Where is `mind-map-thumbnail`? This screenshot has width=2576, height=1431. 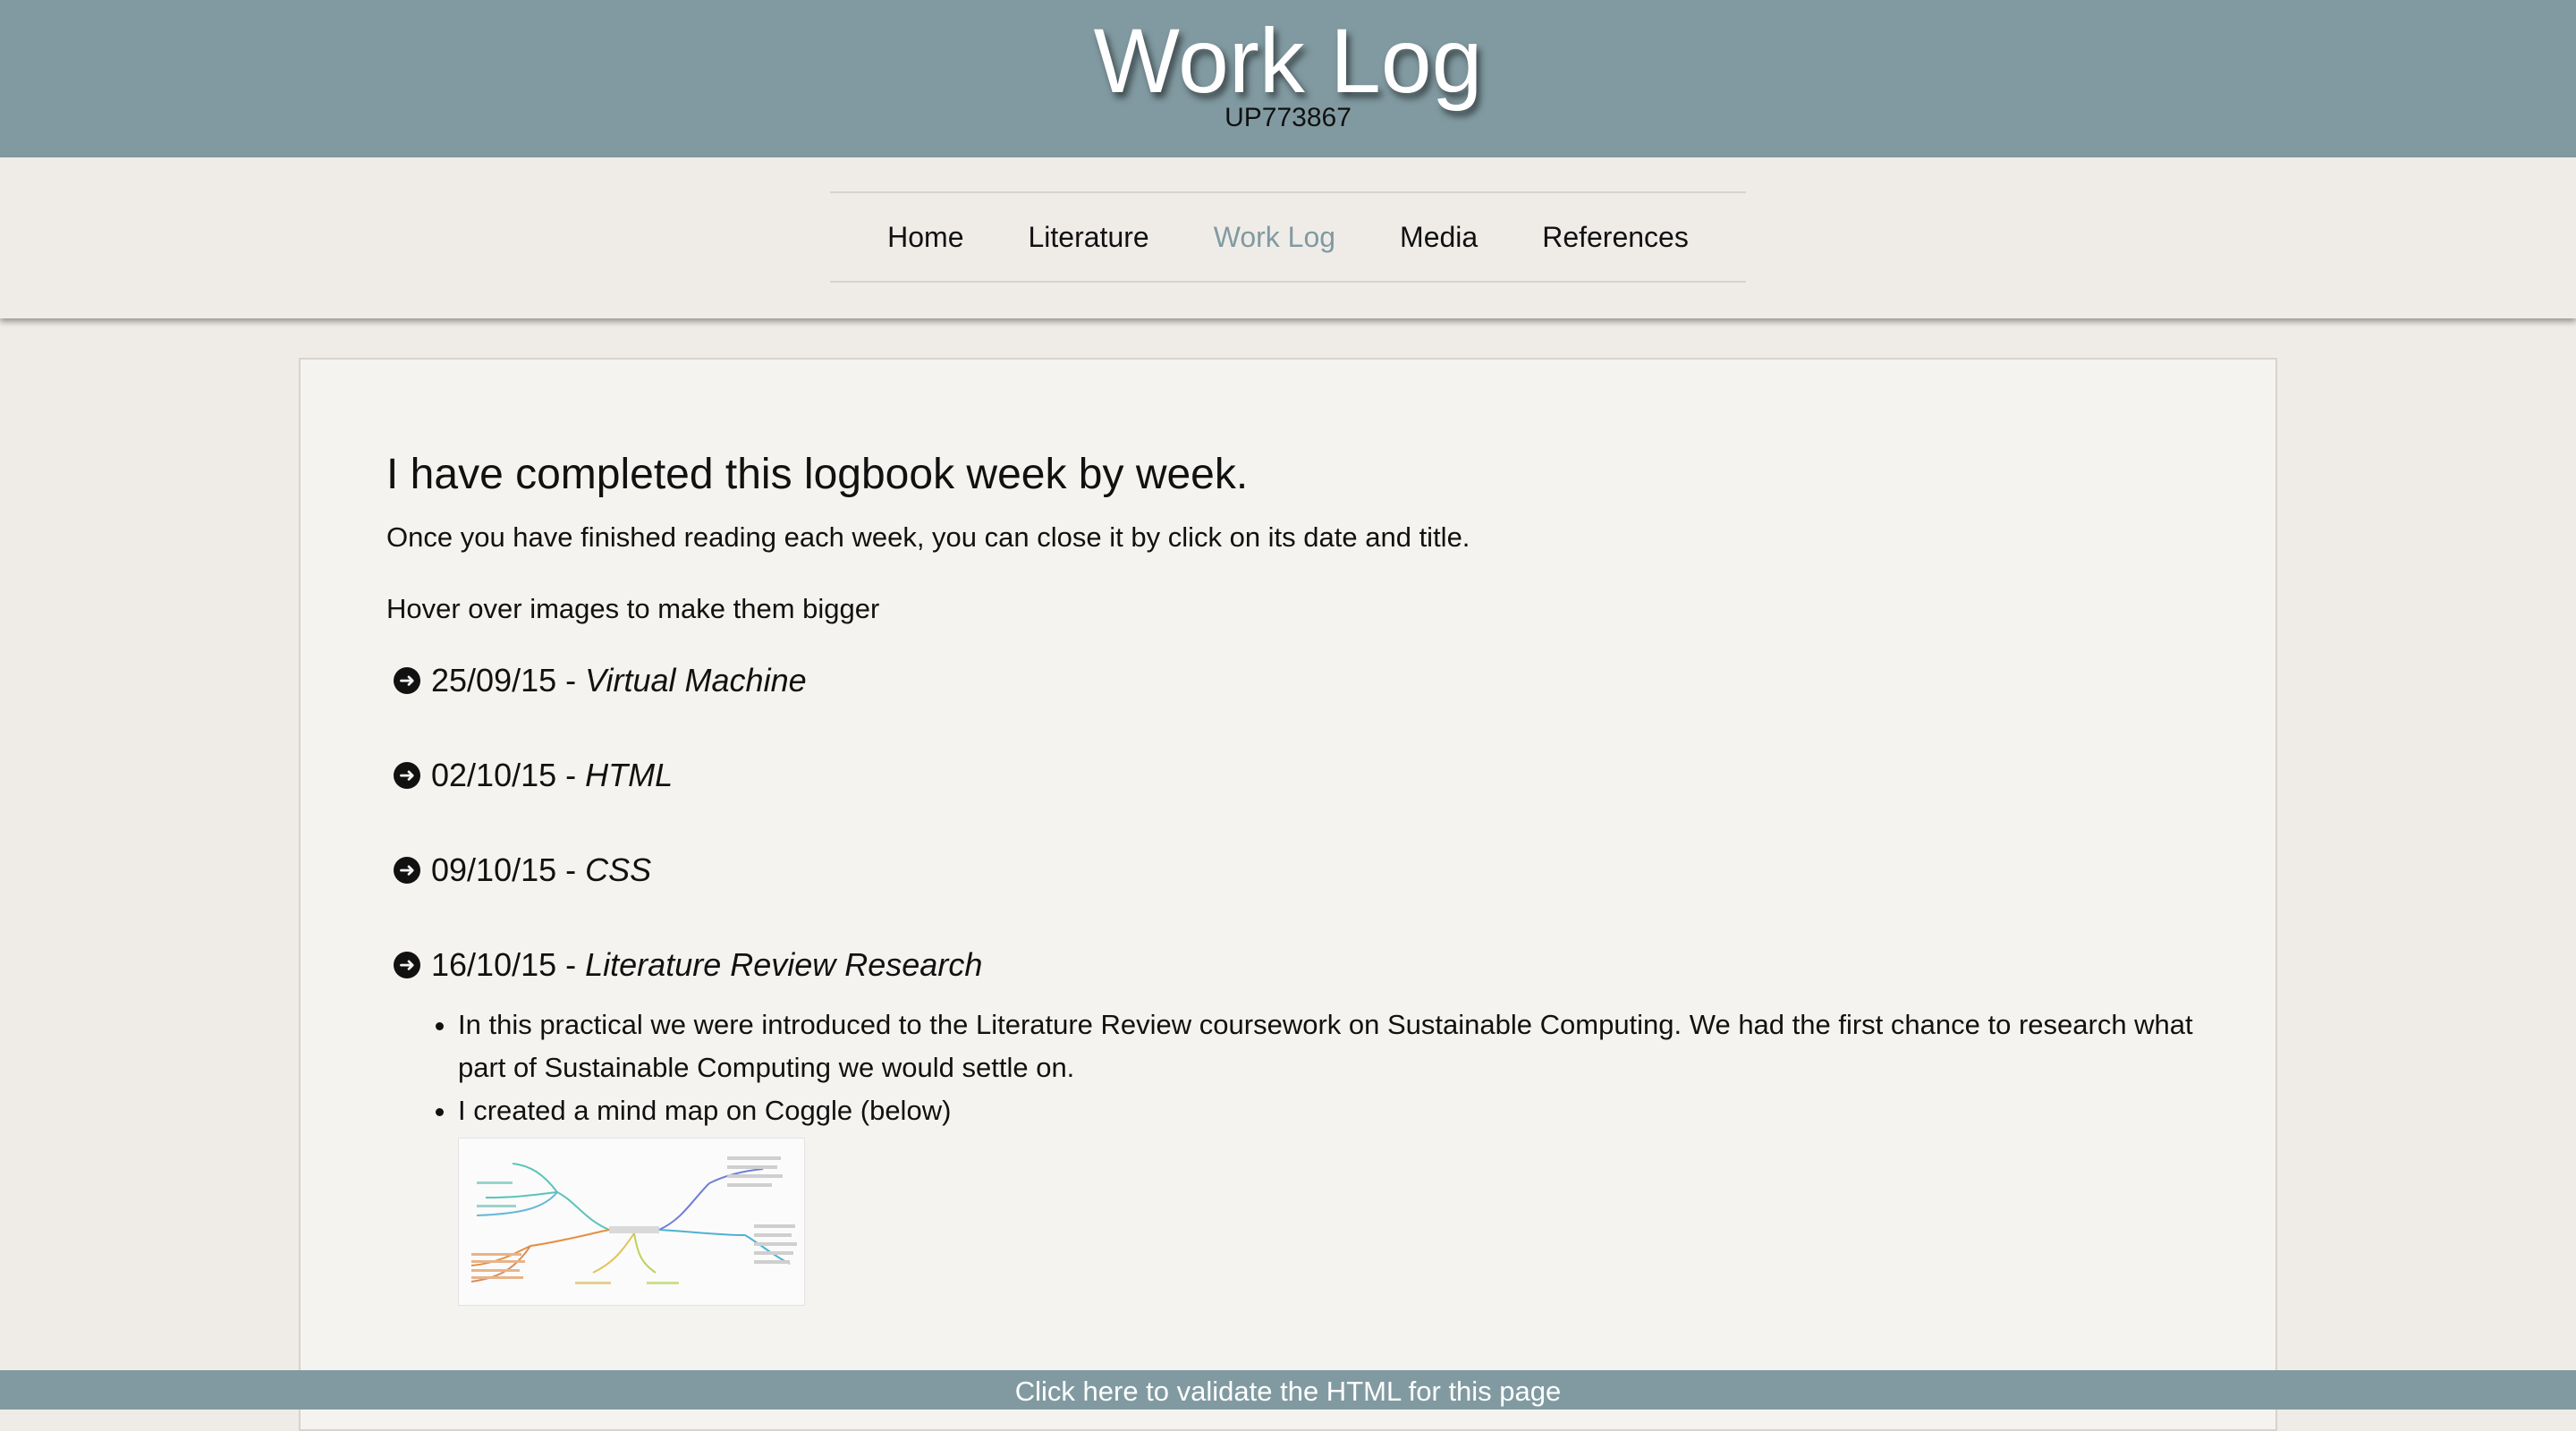 mind-map-thumbnail is located at coordinates (631, 1222).